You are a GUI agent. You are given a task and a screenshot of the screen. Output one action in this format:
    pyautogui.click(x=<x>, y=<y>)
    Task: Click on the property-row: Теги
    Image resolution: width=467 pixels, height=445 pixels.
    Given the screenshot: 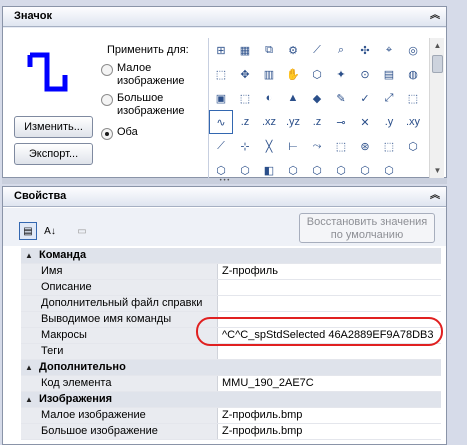 What is the action you would take?
    pyautogui.click(x=231, y=352)
    